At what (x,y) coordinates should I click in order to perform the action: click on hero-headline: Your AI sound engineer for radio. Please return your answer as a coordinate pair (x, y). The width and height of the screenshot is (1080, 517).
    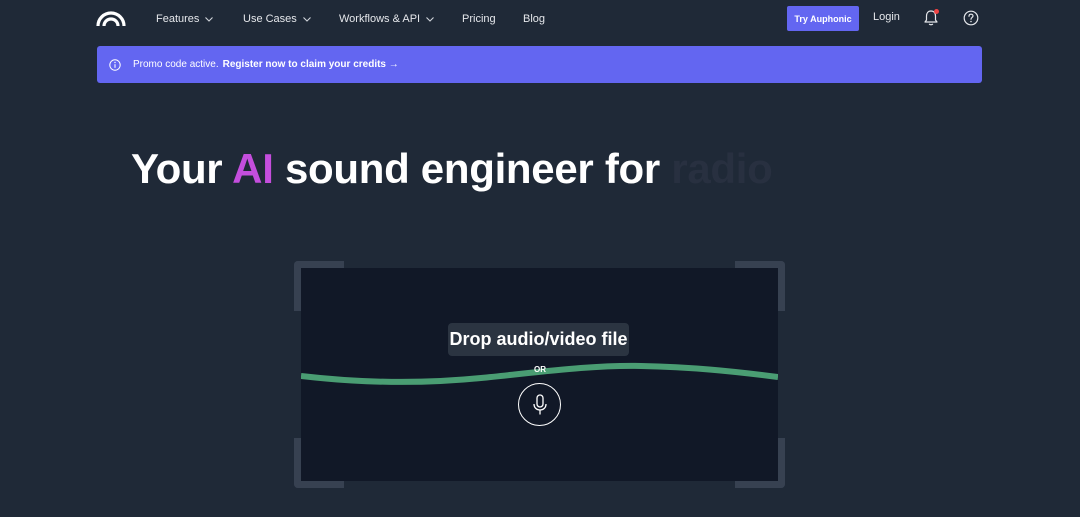
    Looking at the image, I should click on (452, 169).